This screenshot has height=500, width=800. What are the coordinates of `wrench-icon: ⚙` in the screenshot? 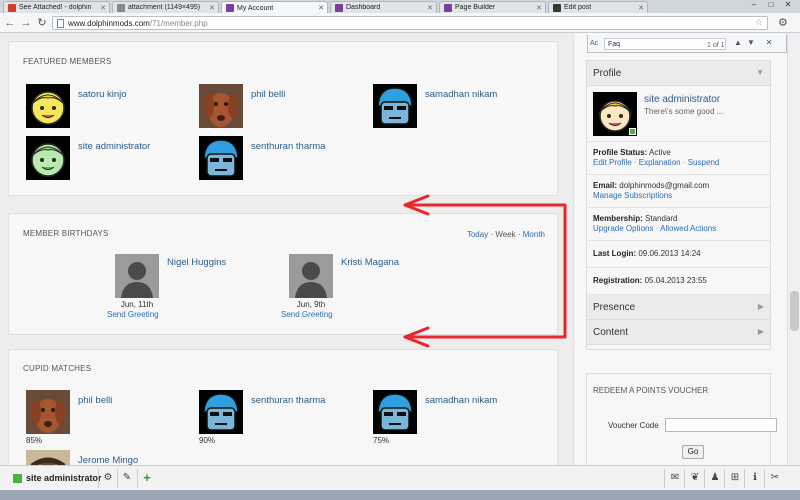 It's located at (783, 22).